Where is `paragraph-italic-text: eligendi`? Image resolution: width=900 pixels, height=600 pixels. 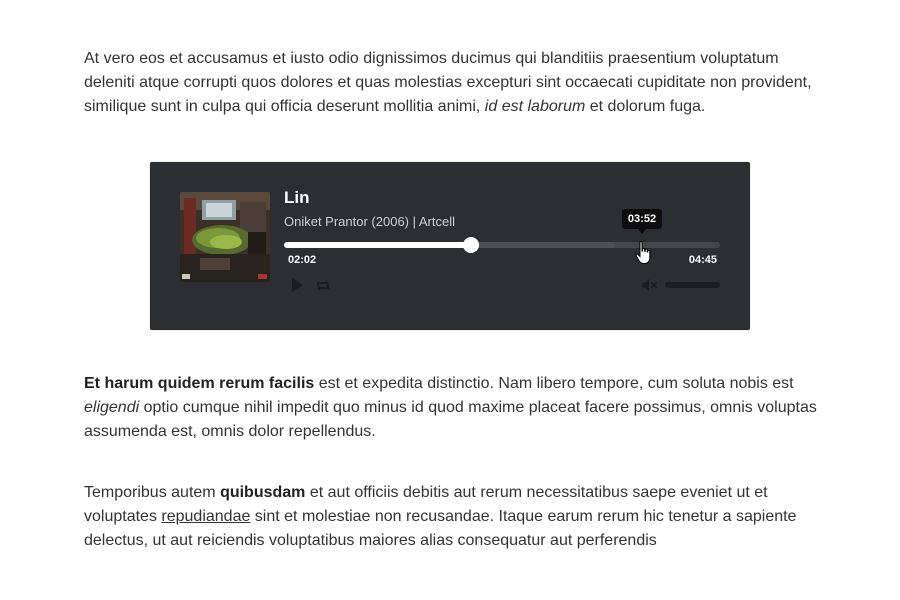 paragraph-italic-text: eligendi is located at coordinates (112, 407).